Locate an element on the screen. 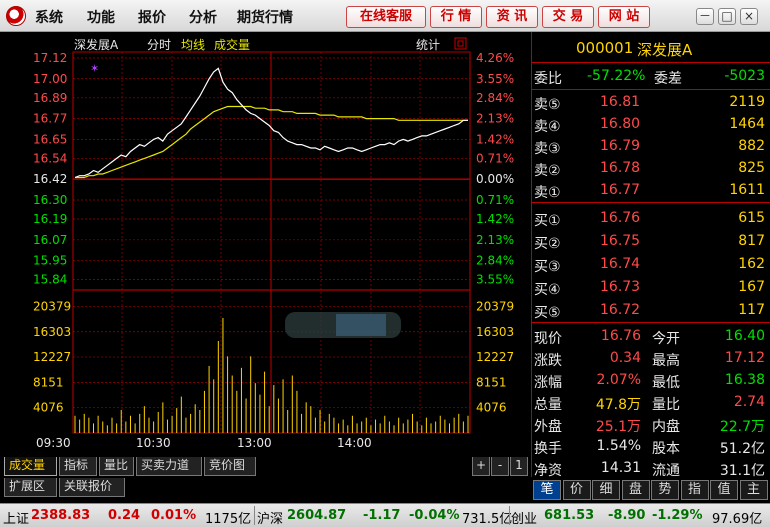  hs-index-label: 沪深 is located at coordinates (270, 519).